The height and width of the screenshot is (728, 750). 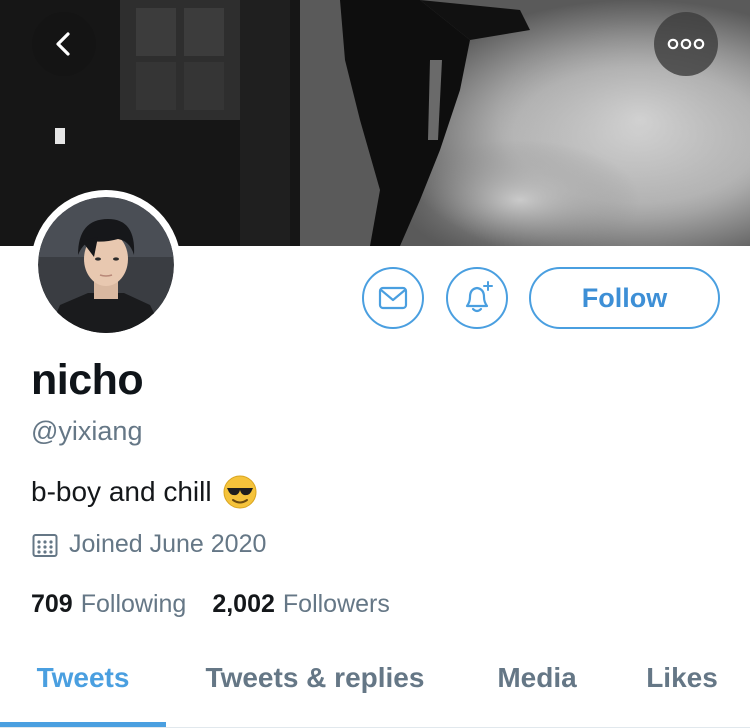 I want to click on profile-tabs: Tweets Tweets & replies Media Likes, so click(x=375, y=689).